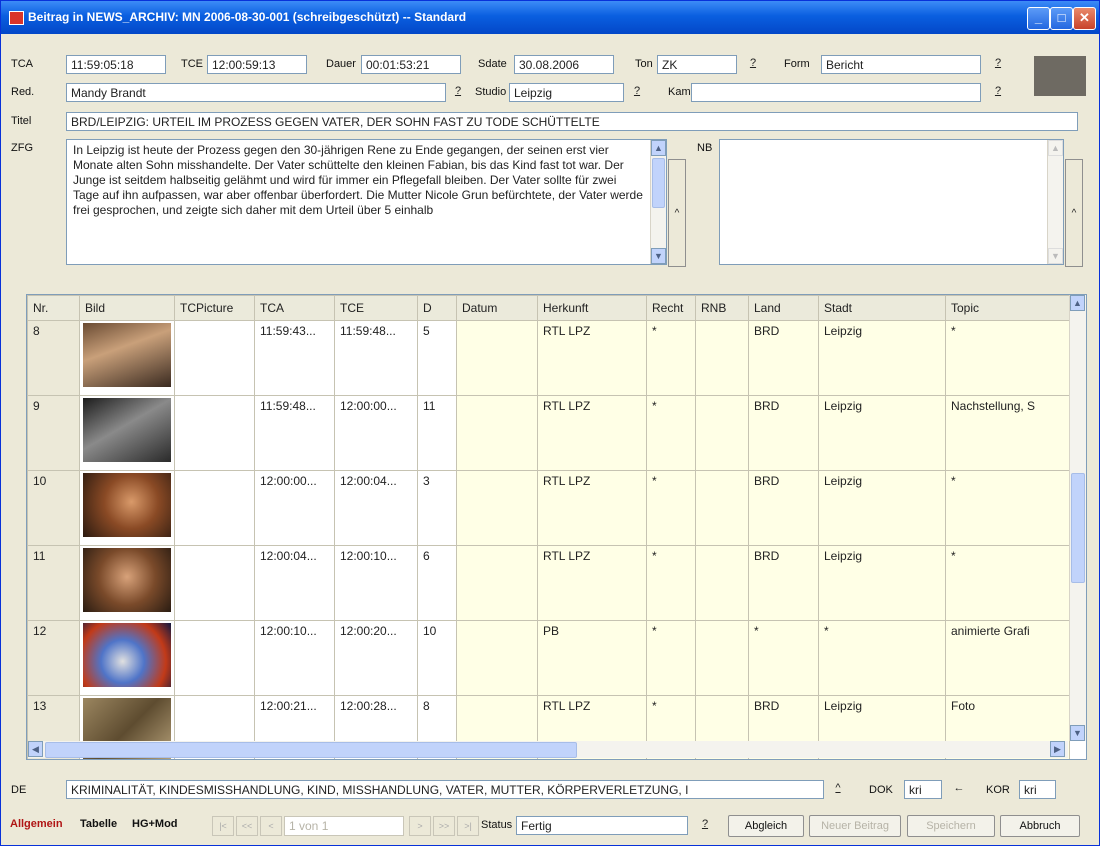 This screenshot has height=846, width=1100. What do you see at coordinates (1084, 18) in the screenshot?
I see `close-button: ✕` at bounding box center [1084, 18].